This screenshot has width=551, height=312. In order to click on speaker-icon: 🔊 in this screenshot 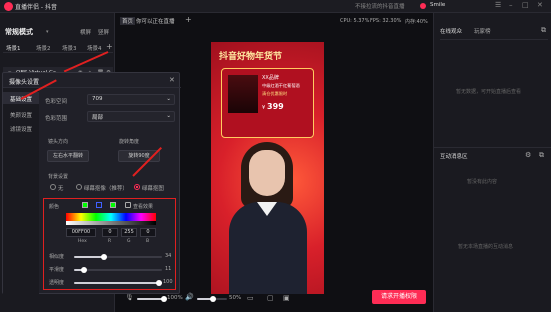, I will do `click(189, 297)`.